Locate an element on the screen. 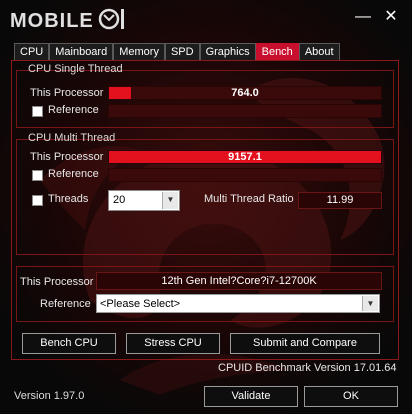  multi-this-processor-label: This Processor is located at coordinates (67, 157).